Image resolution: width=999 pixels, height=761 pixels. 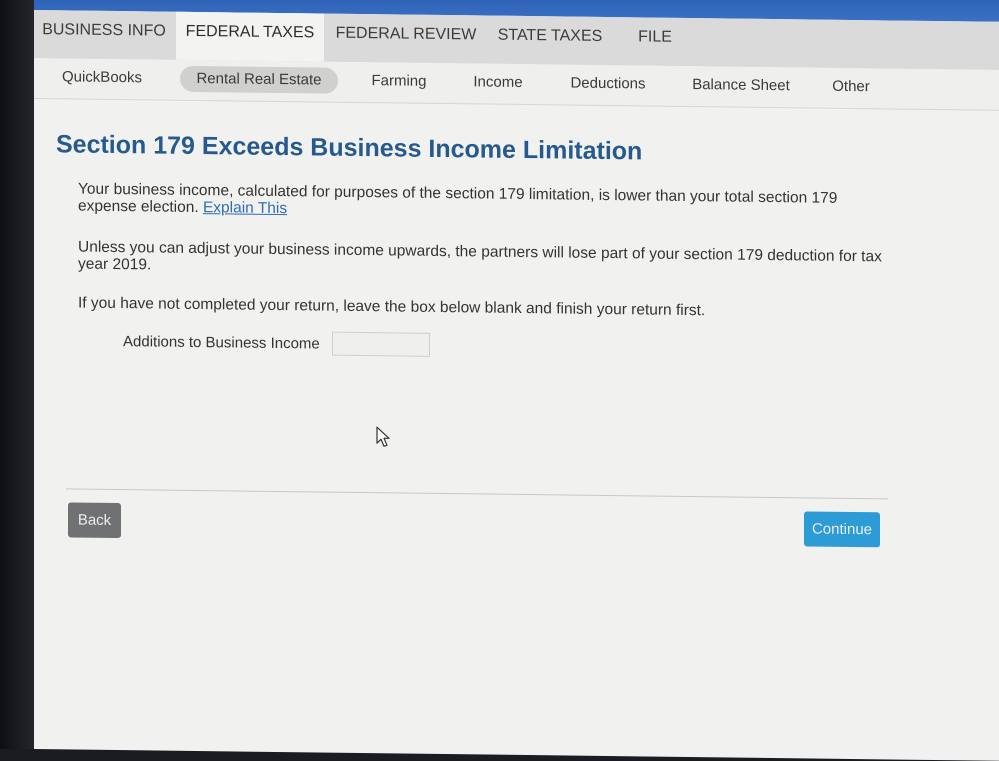 What do you see at coordinates (498, 82) in the screenshot?
I see `subtab-income: Income` at bounding box center [498, 82].